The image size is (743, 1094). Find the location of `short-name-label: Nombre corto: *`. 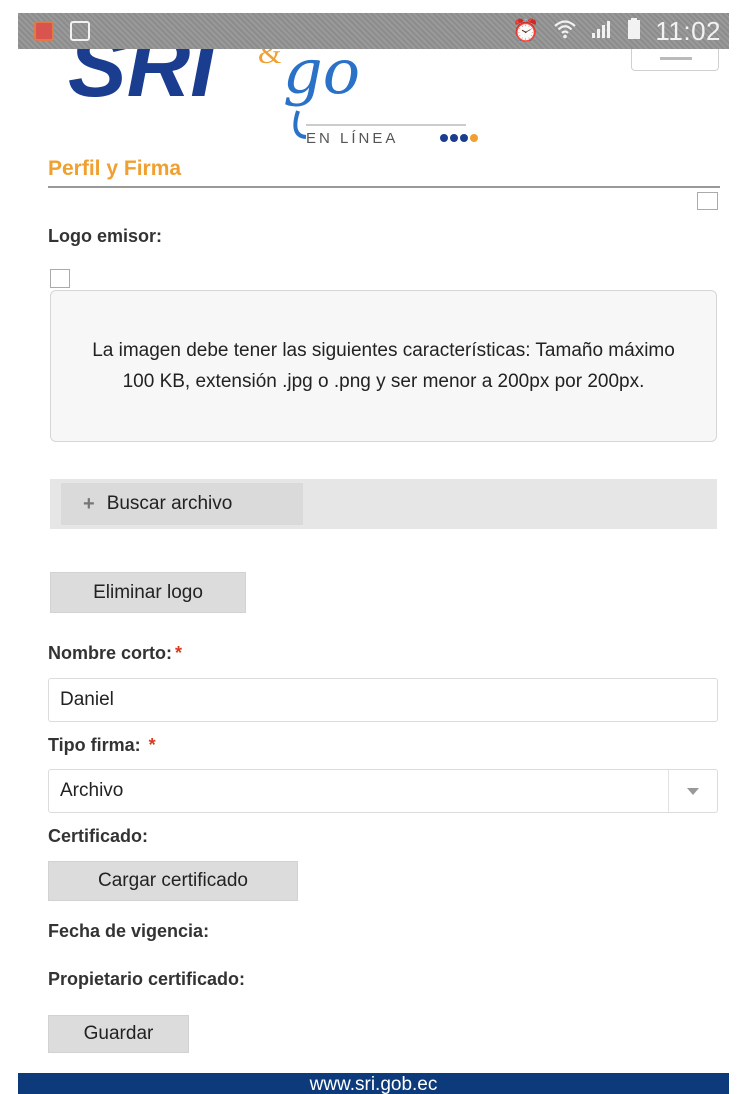

short-name-label: Nombre corto: * is located at coordinates (115, 653).